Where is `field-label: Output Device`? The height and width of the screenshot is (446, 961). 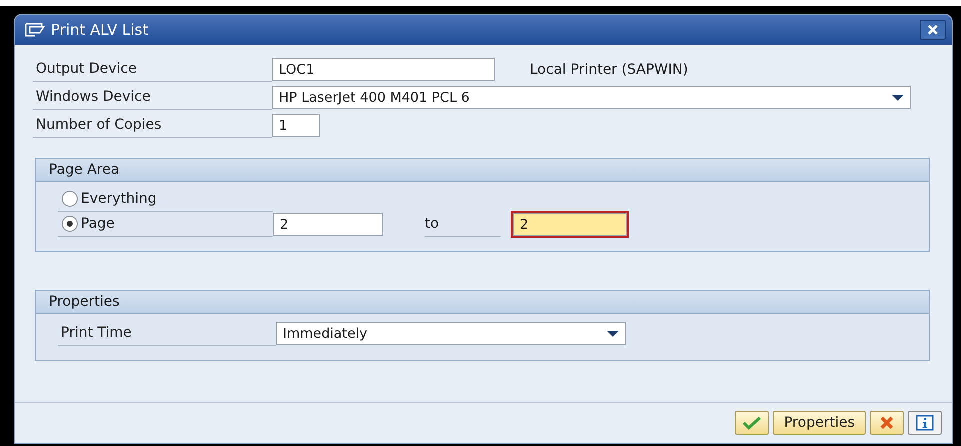 field-label: Output Device is located at coordinates (152, 70).